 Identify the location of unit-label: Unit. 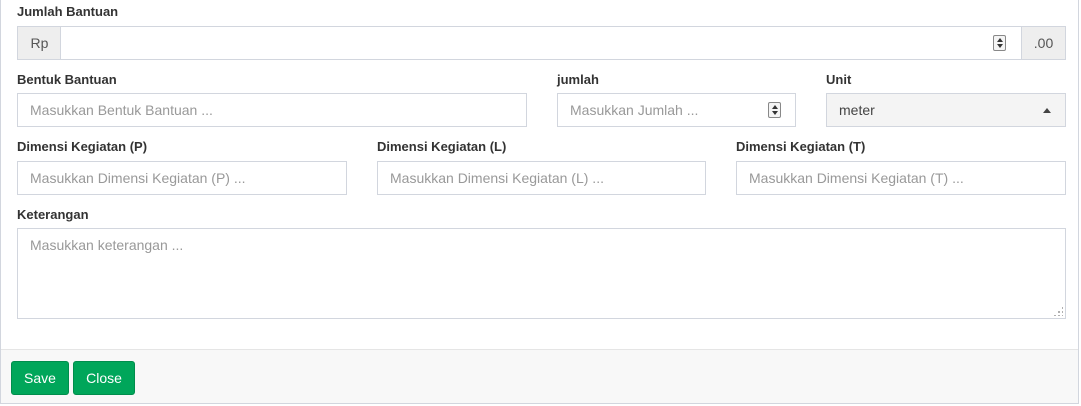
(839, 79).